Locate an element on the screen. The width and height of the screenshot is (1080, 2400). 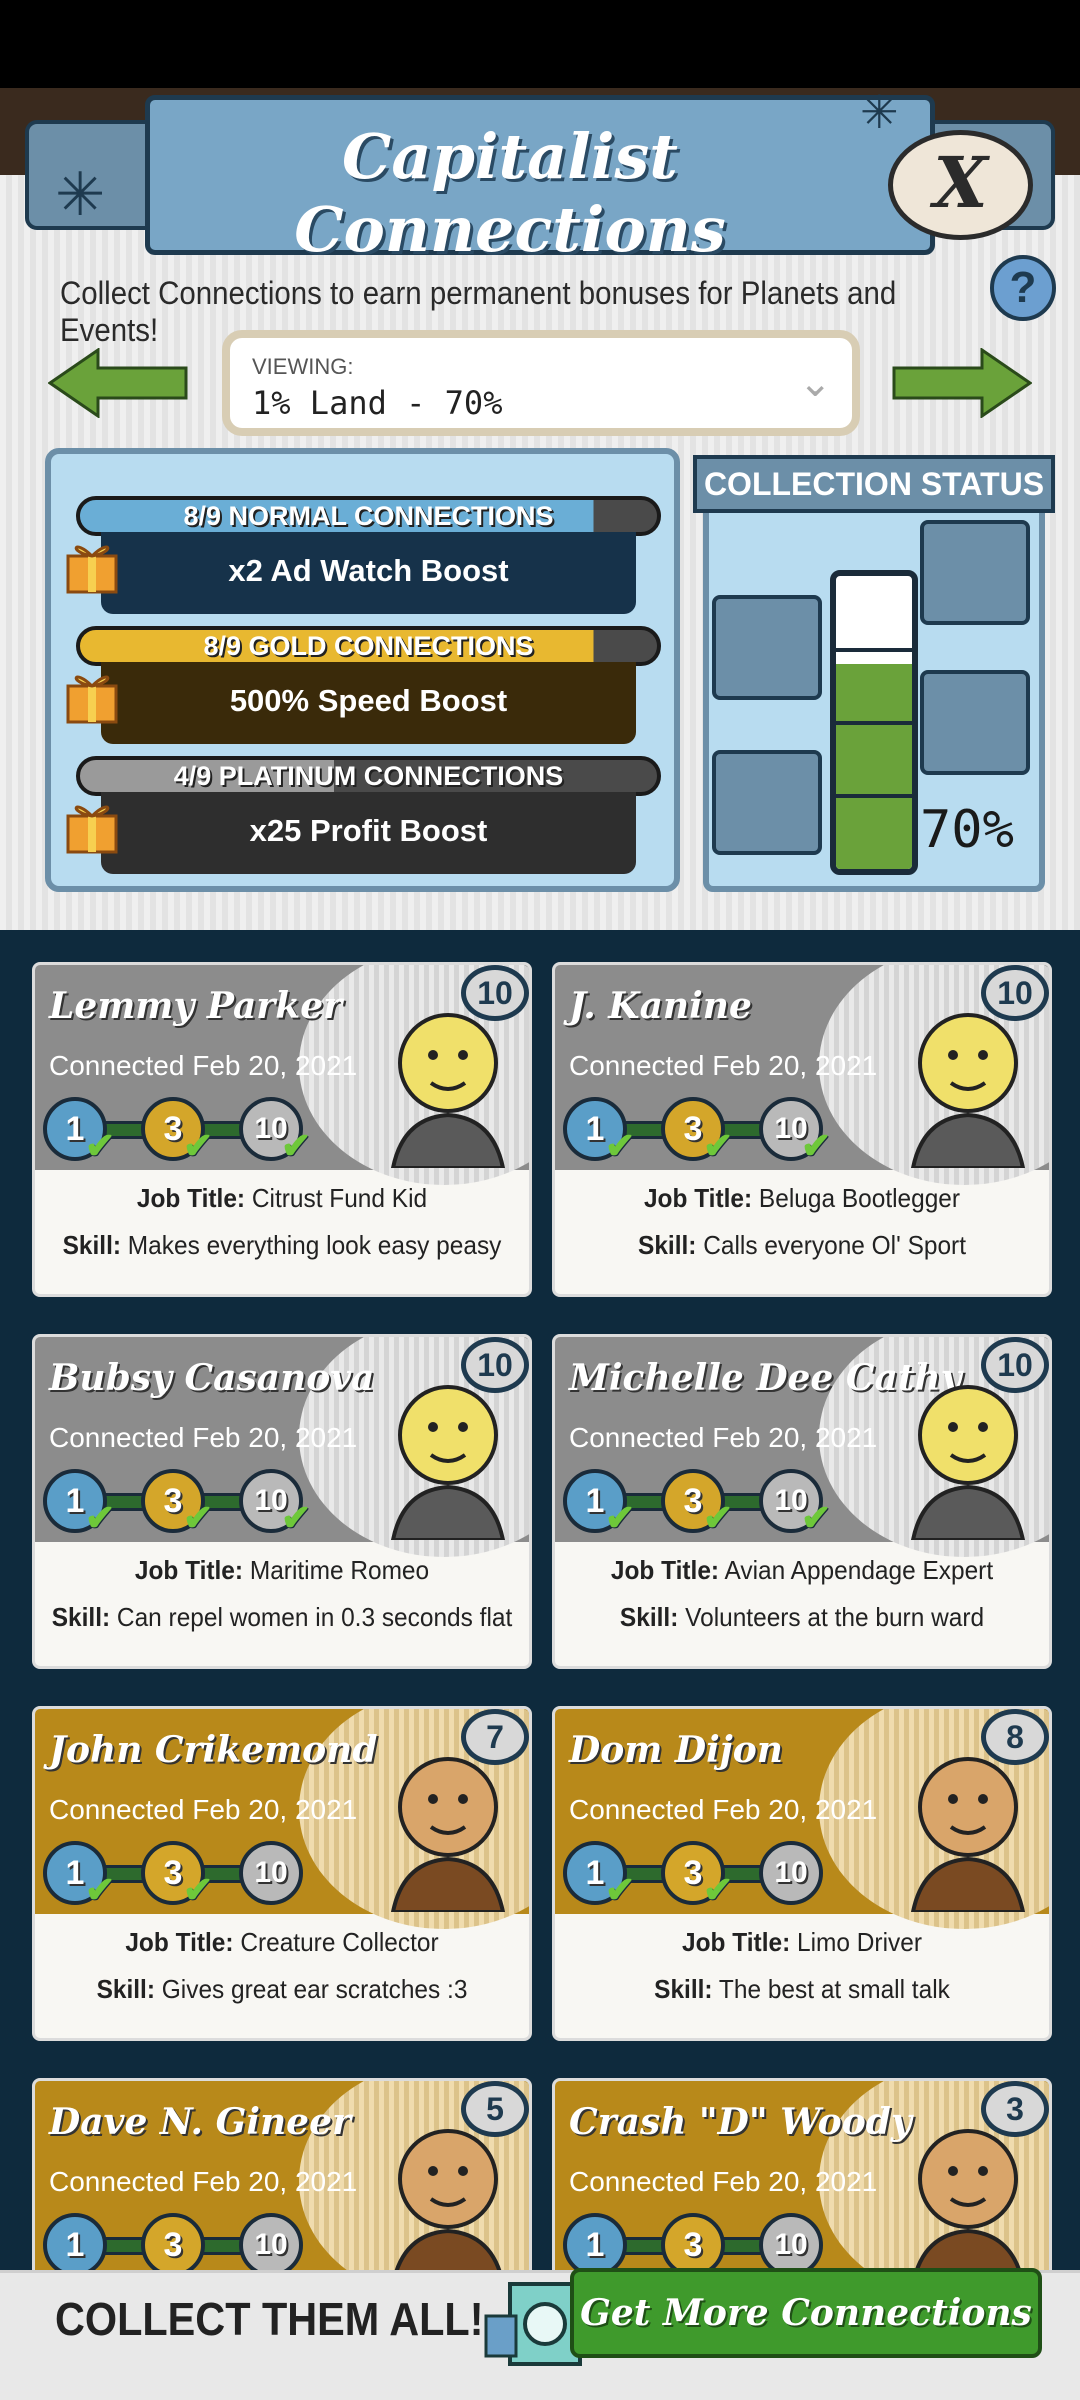
chevron-down-icon: ⌄ is located at coordinates (815, 383).